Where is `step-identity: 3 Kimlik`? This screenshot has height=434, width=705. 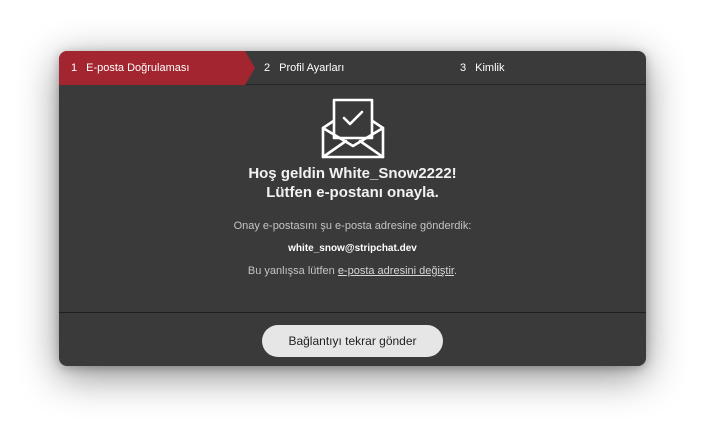 step-identity: 3 Kimlik is located at coordinates (535, 68).